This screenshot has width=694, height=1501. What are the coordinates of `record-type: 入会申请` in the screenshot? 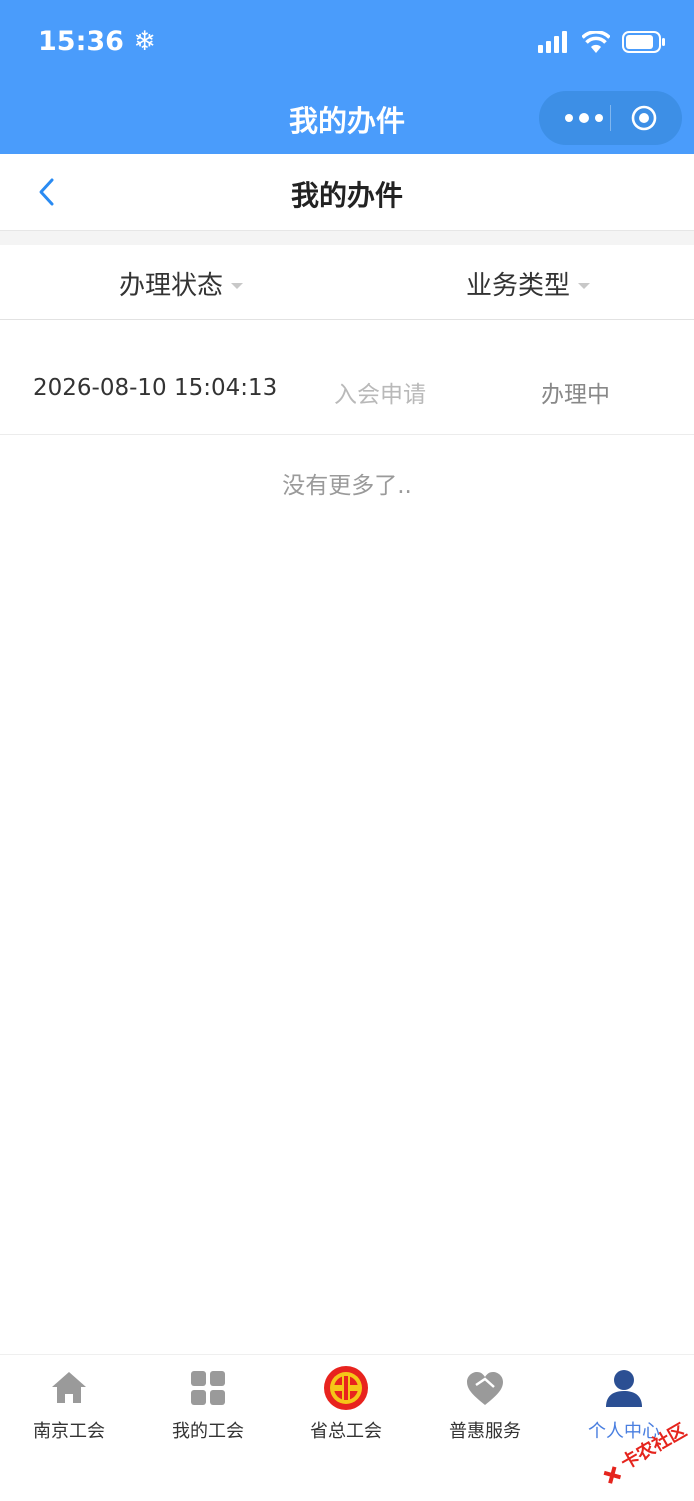 It's located at (380, 395).